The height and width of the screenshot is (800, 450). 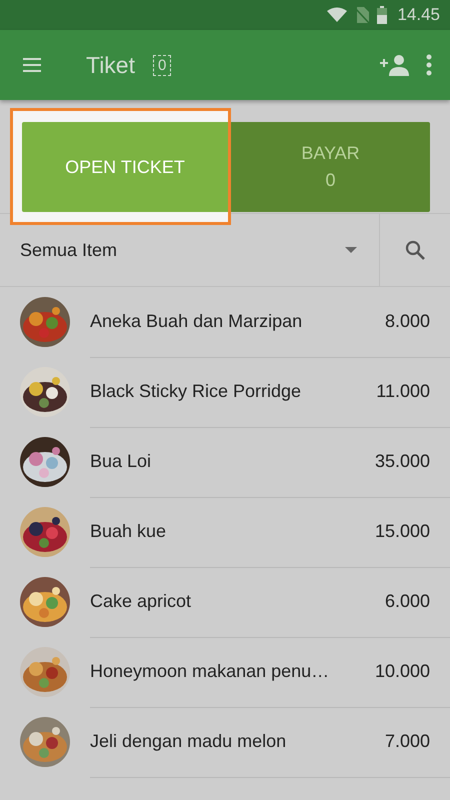 What do you see at coordinates (362, 15) in the screenshot?
I see `no-sim-icon` at bounding box center [362, 15].